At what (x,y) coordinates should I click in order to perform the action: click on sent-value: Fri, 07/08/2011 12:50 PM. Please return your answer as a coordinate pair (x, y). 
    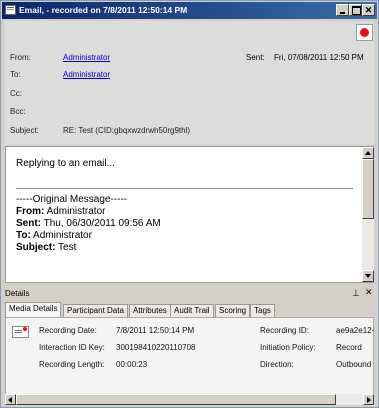
    Looking at the image, I should click on (319, 57).